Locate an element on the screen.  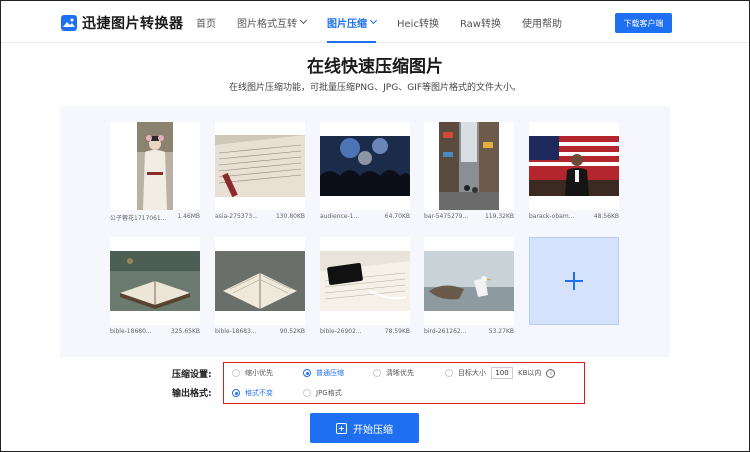
option-jpg-format: JPG格式 is located at coordinates (322, 393).